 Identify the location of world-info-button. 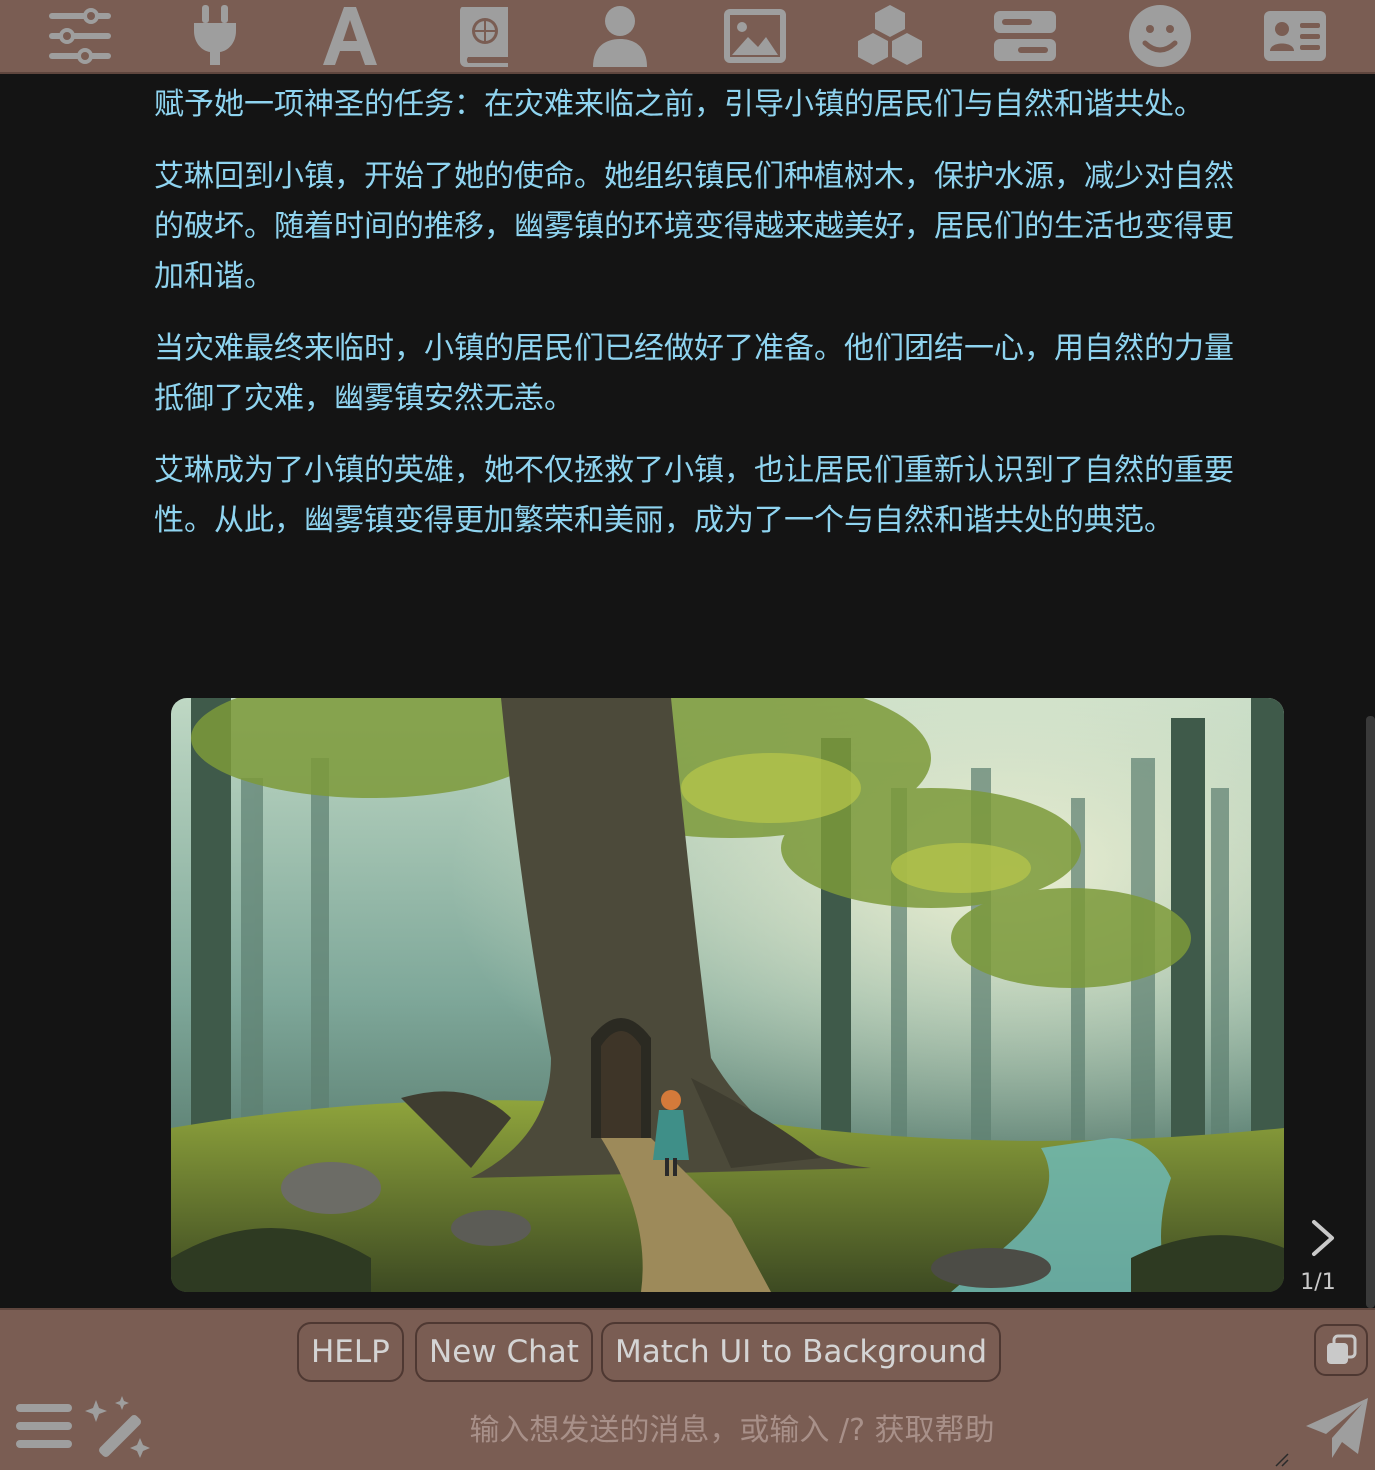
(485, 36).